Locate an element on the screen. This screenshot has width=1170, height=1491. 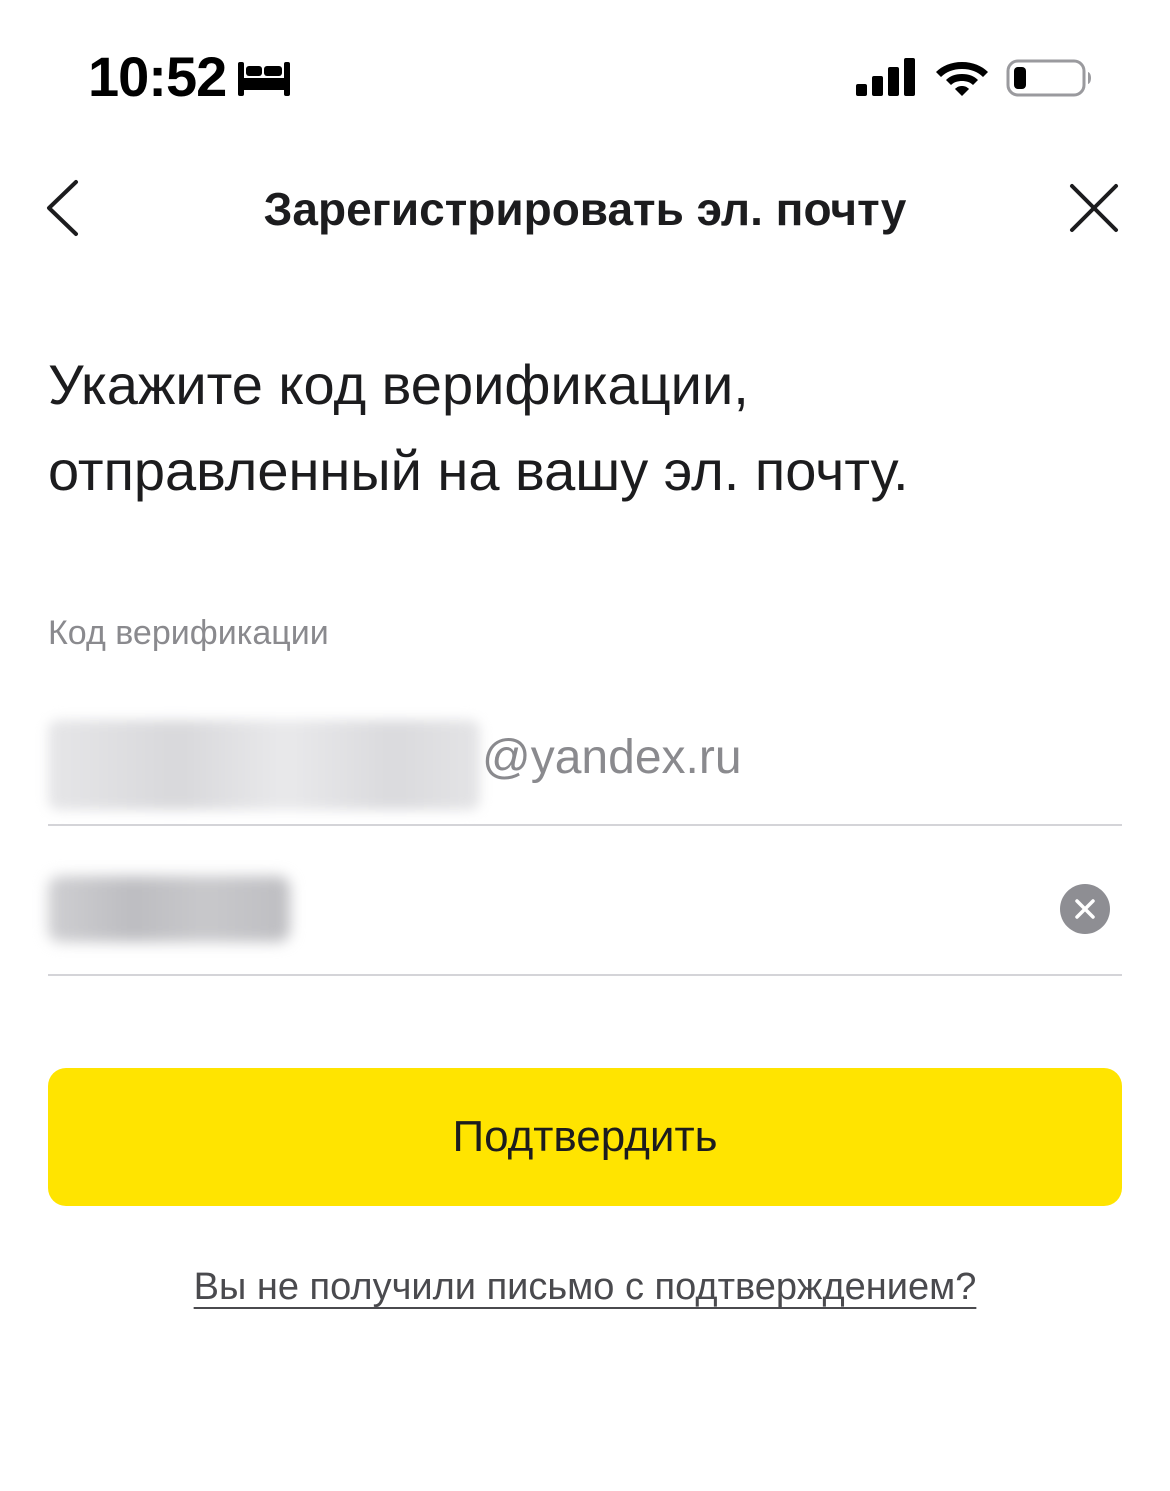
clear-input-button is located at coordinates (1085, 909).